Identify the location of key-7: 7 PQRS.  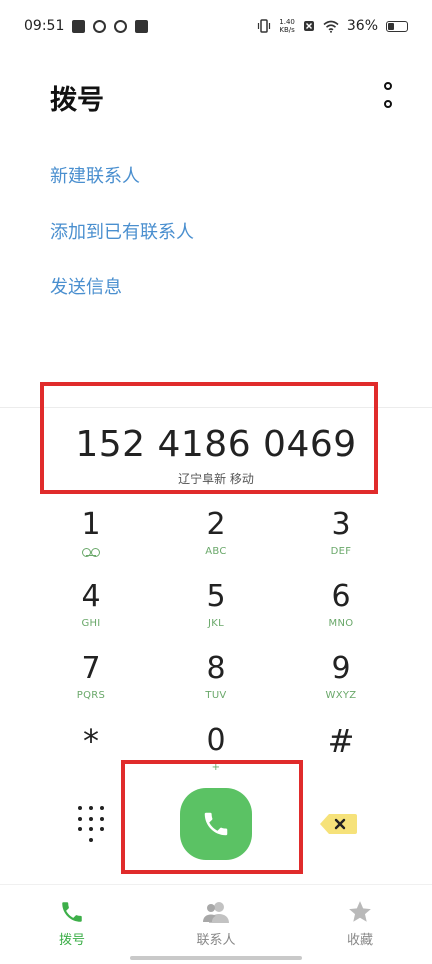
(91, 683).